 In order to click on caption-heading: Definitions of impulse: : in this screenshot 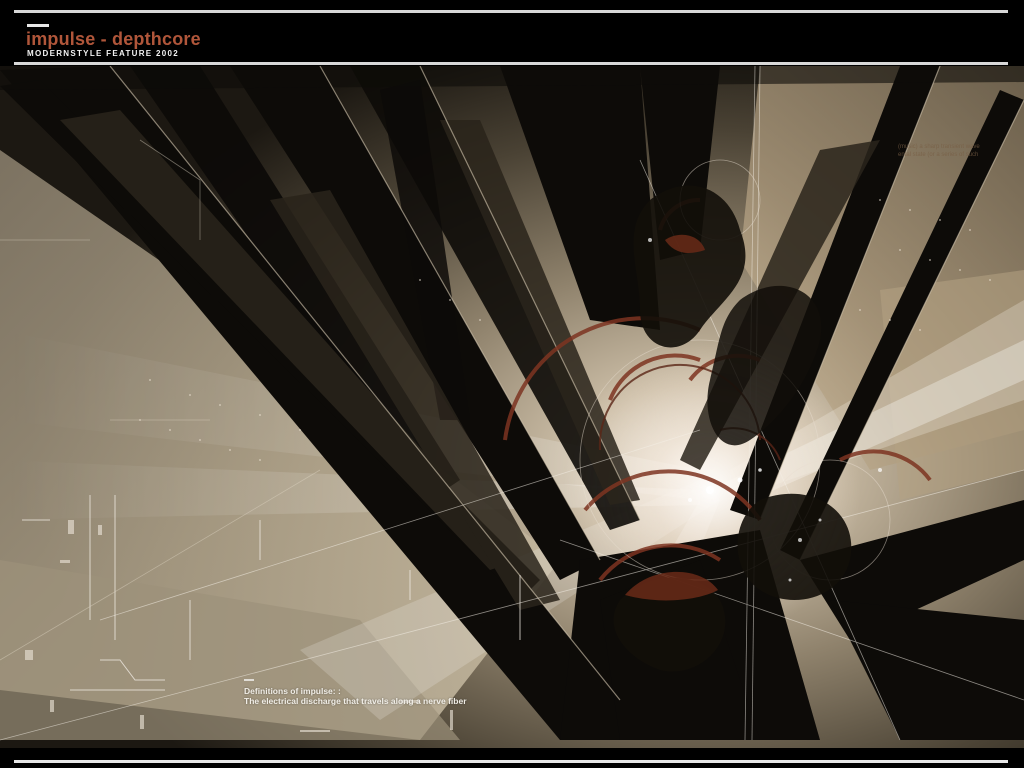, I will do `click(292, 691)`.